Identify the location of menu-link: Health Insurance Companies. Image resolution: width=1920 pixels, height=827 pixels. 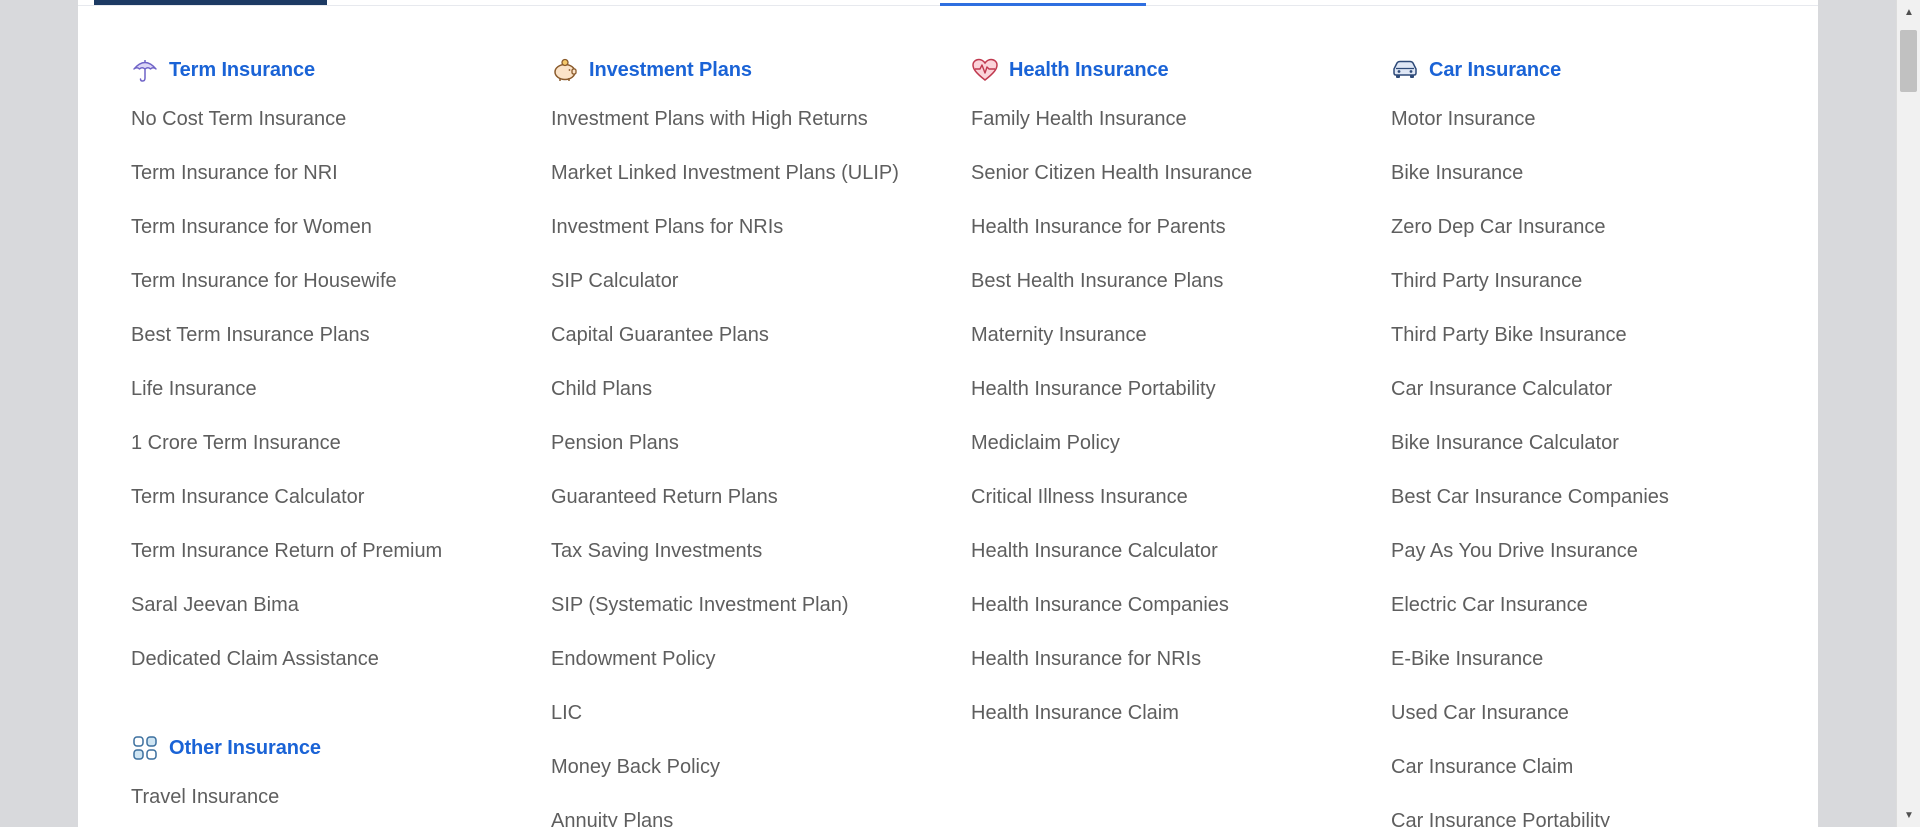
(1176, 605).